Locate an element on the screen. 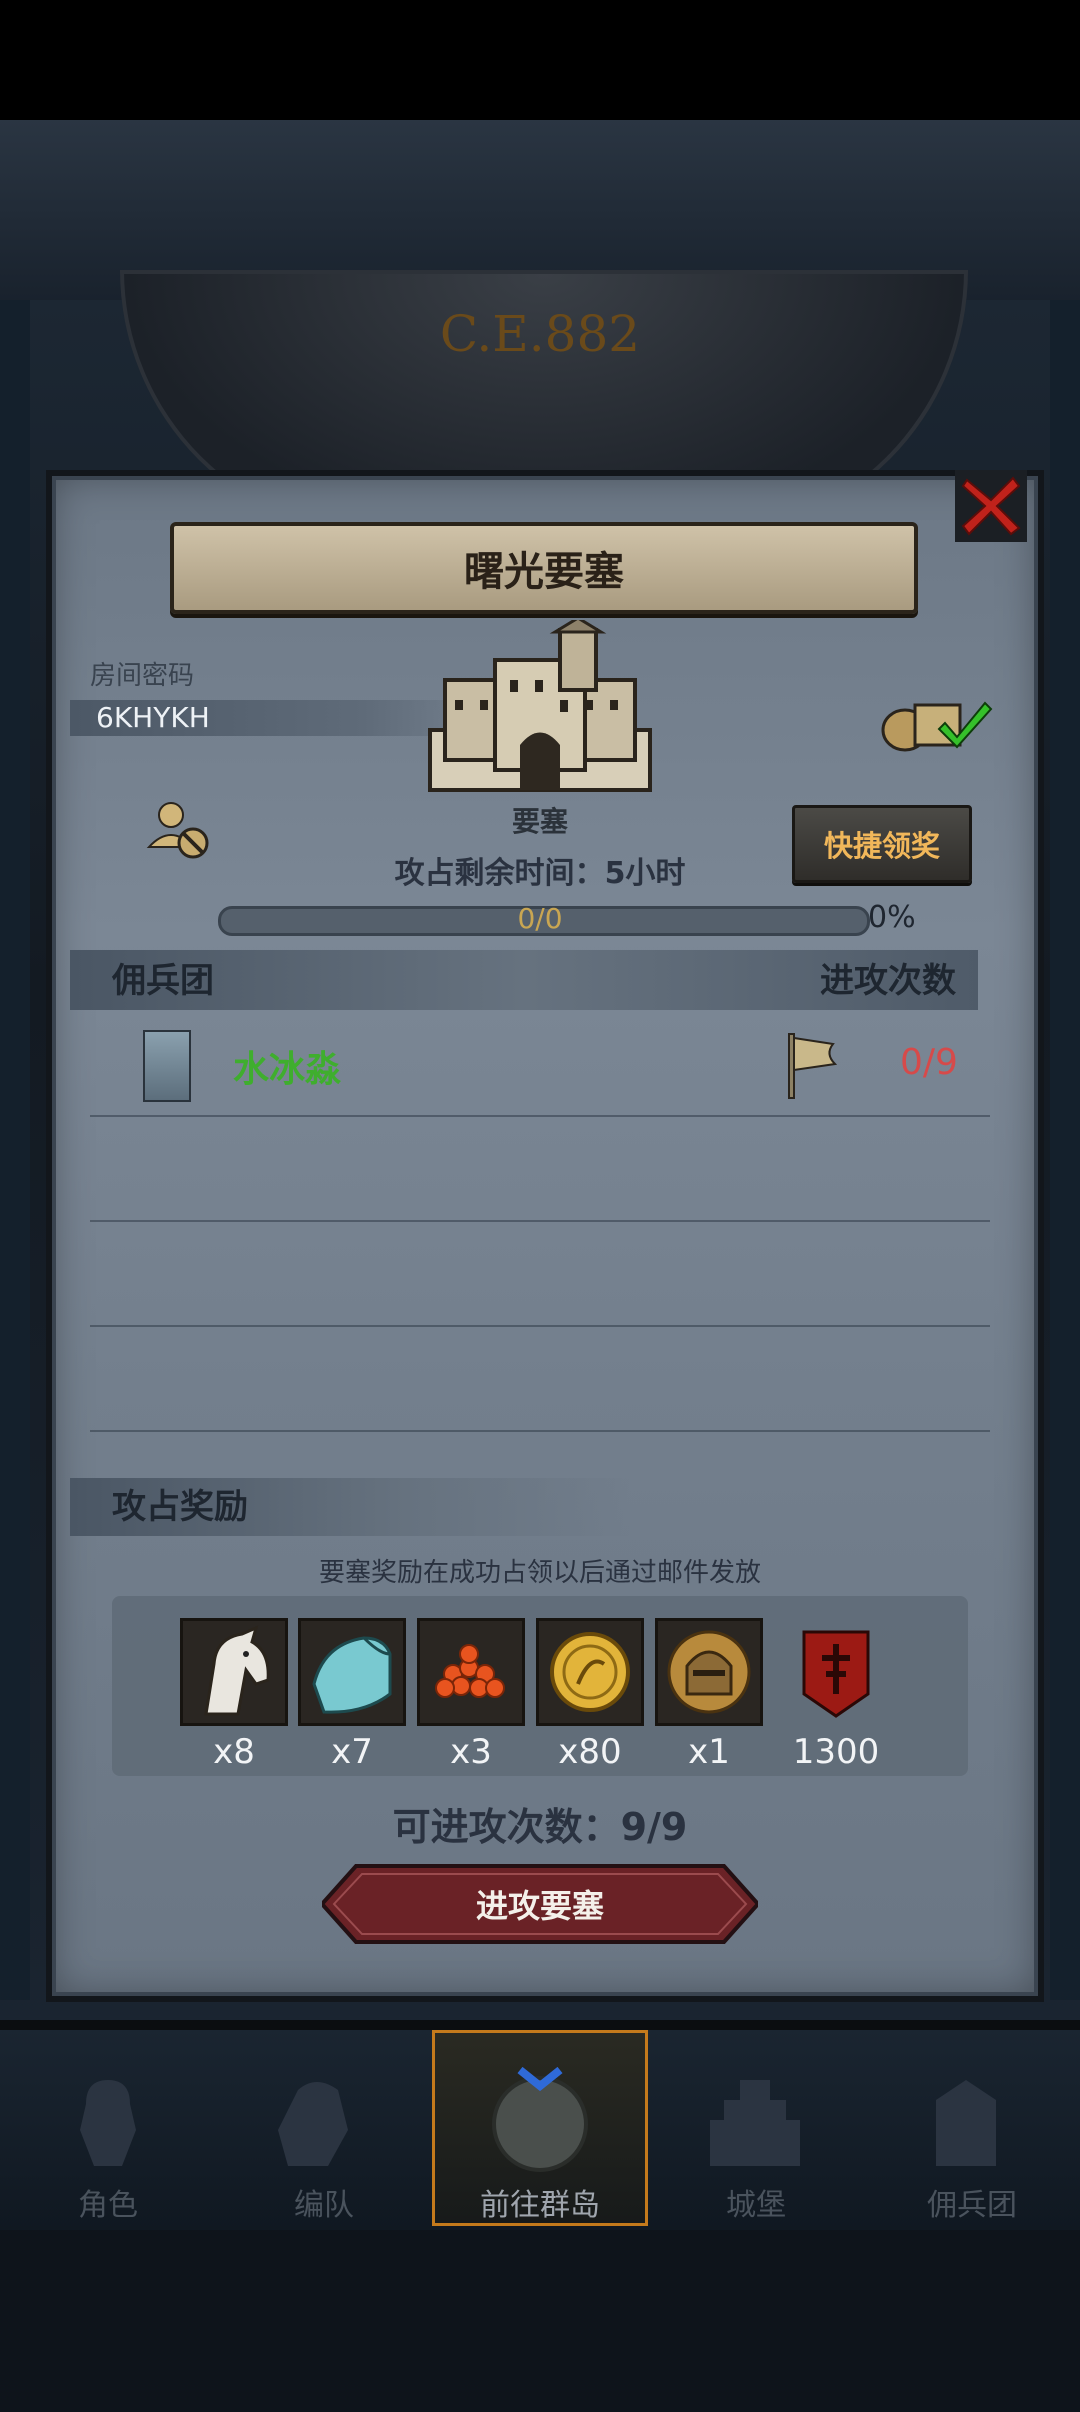  reward-qty: x3 is located at coordinates (471, 1752).